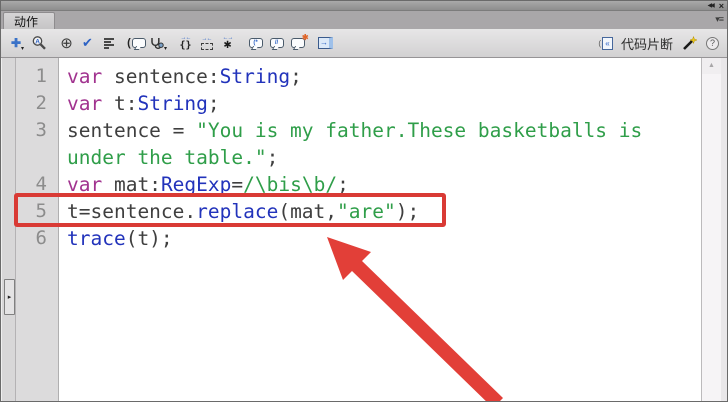 This screenshot has width=728, height=402. What do you see at coordinates (41, 211) in the screenshot?
I see `line-number: 5` at bounding box center [41, 211].